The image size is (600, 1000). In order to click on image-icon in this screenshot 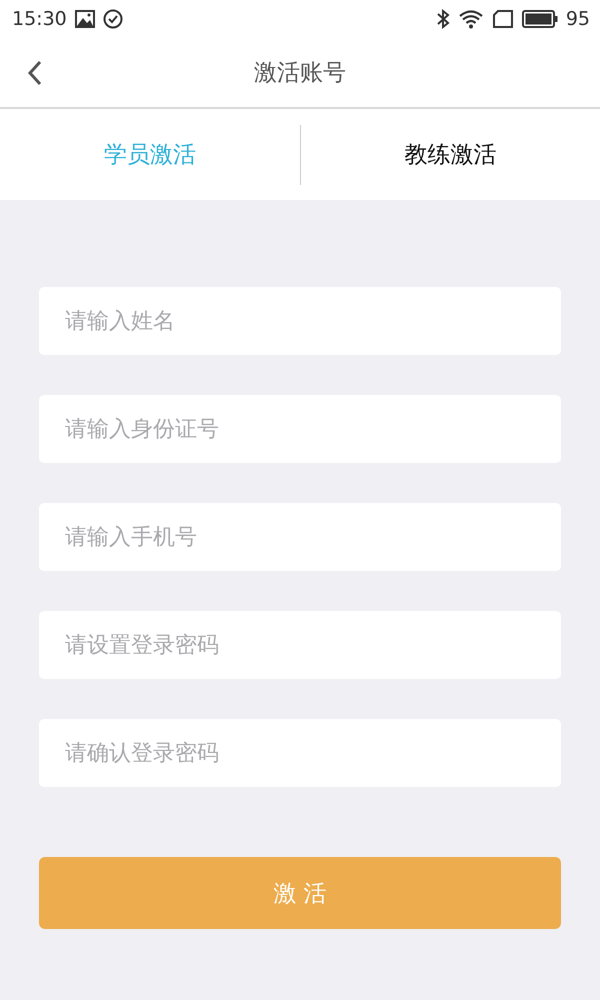, I will do `click(84, 19)`.